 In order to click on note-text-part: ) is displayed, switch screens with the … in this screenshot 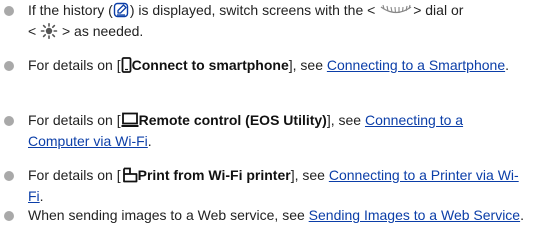, I will do `click(252, 10)`.